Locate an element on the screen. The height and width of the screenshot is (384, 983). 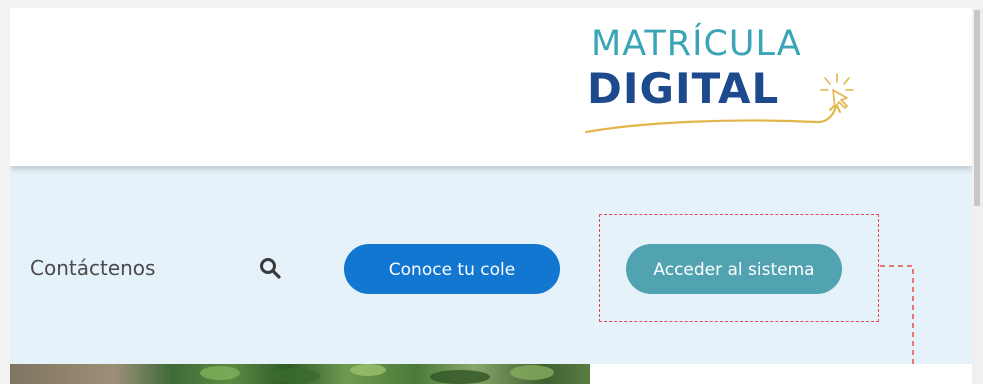
search-icon is located at coordinates (270, 268).